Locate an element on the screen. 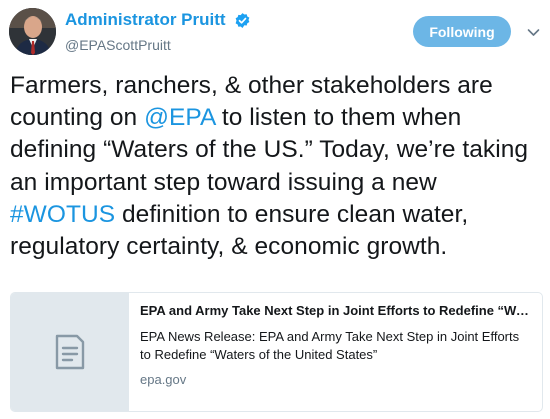  card-thumbnail is located at coordinates (70, 352).